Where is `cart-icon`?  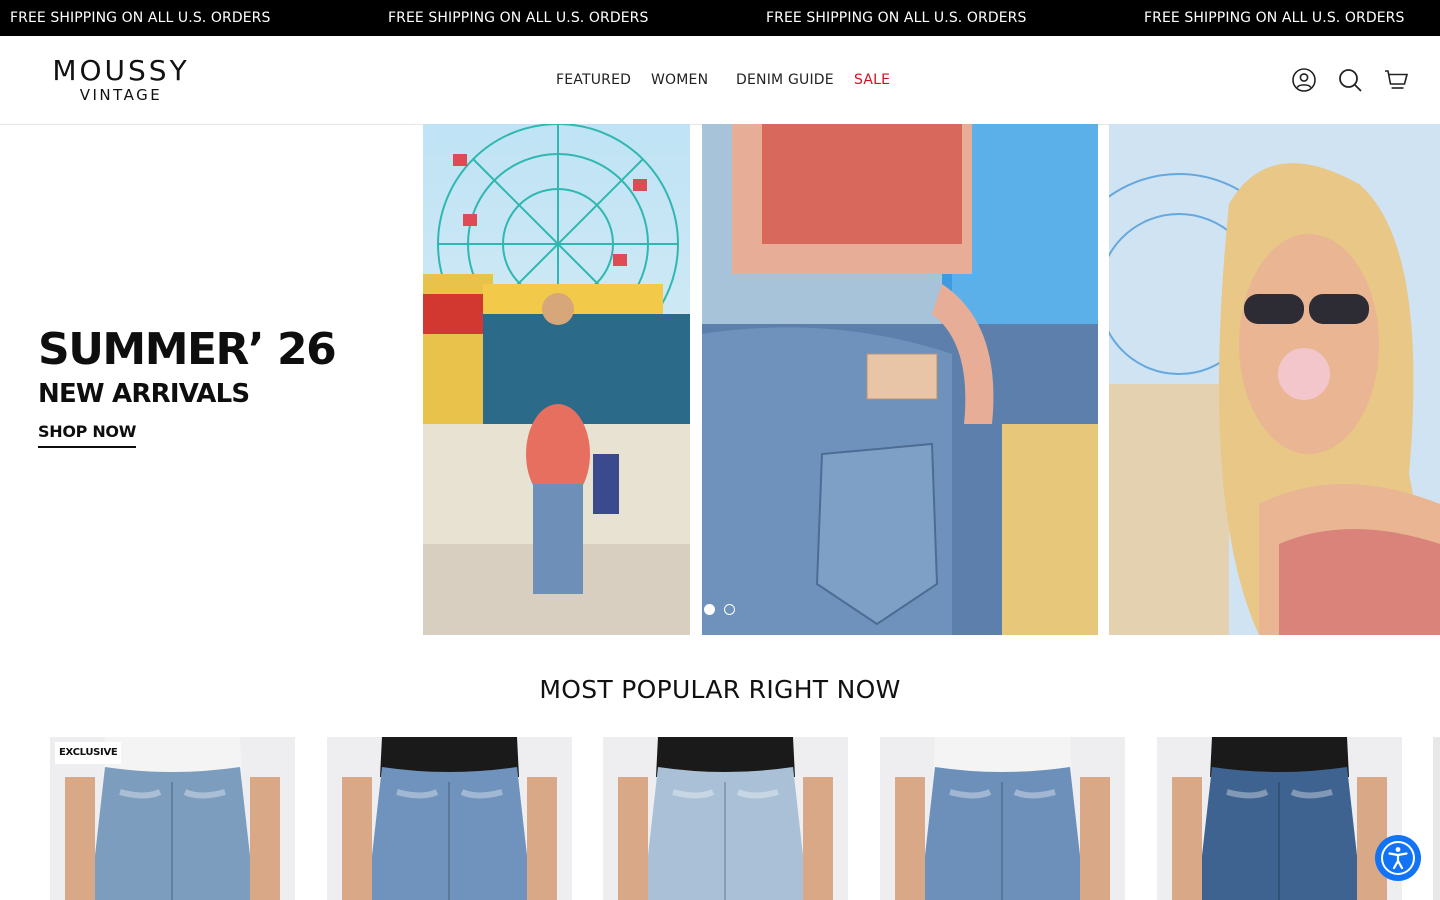
cart-icon is located at coordinates (1396, 80).